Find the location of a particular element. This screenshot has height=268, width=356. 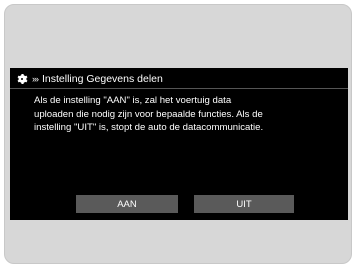

off-button: UIT is located at coordinates (244, 204).